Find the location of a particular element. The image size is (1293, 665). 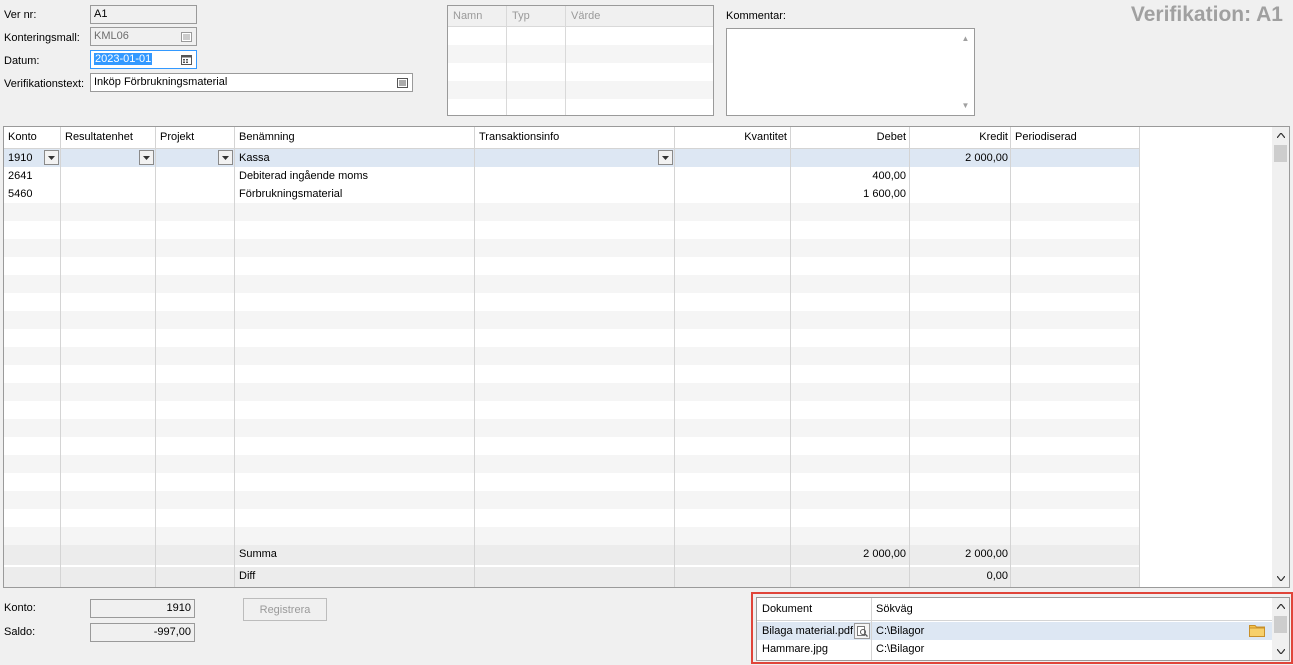

column-header-varde: Värde is located at coordinates (586, 16).